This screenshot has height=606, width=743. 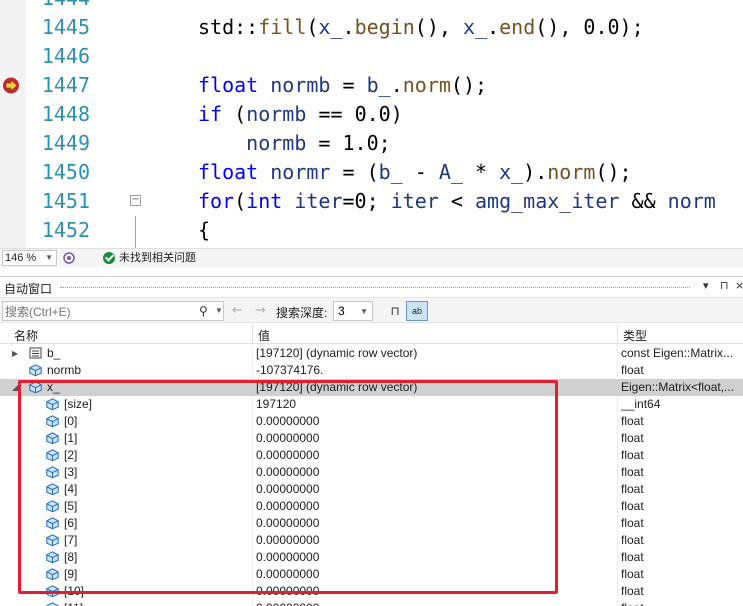 What do you see at coordinates (210, 114) in the screenshot?
I see `code-token: if` at bounding box center [210, 114].